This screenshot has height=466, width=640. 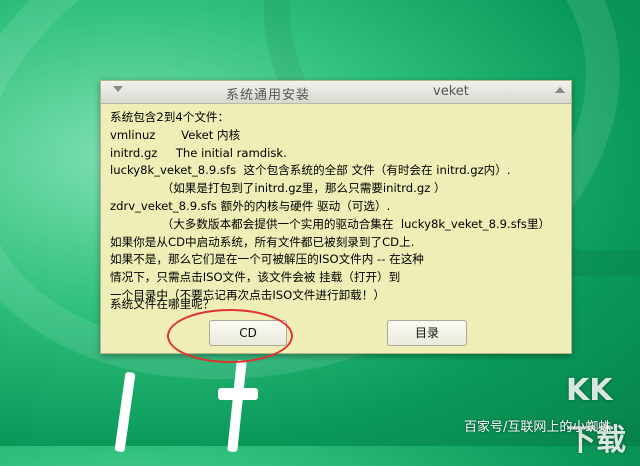 I want to click on site-badge: KK下载, so click(x=596, y=415).